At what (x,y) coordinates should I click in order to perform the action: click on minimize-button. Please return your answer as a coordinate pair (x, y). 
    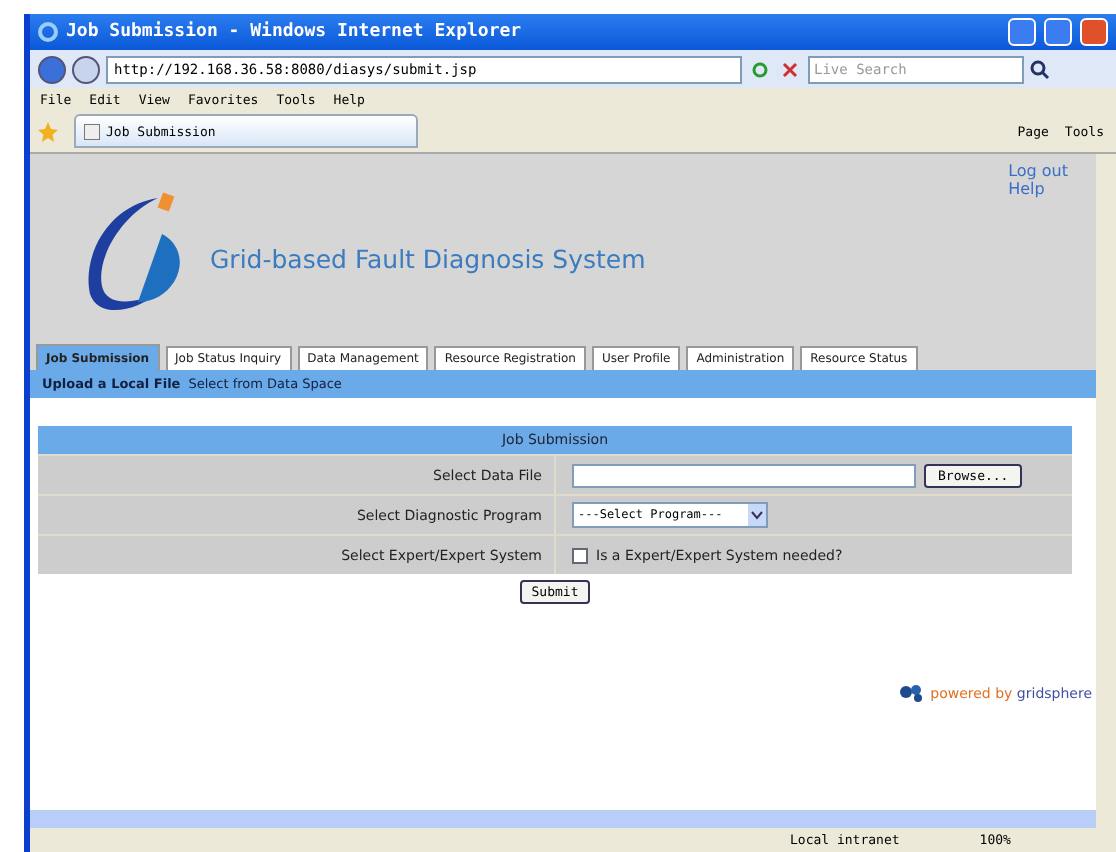
    Looking at the image, I should click on (1022, 32).